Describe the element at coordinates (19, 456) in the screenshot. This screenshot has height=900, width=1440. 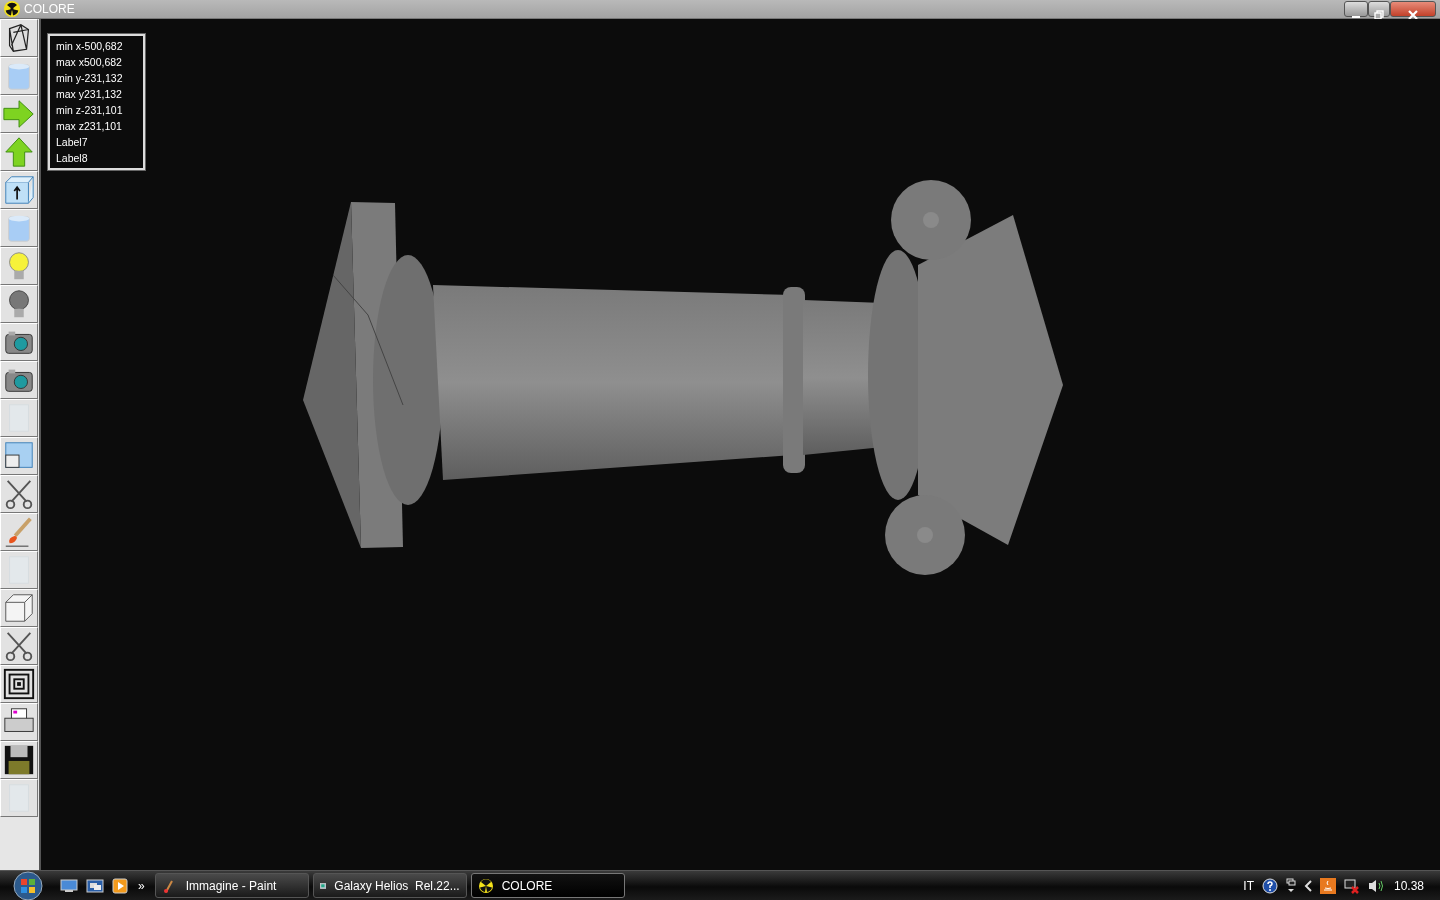
I see `window-tool-button` at that location.